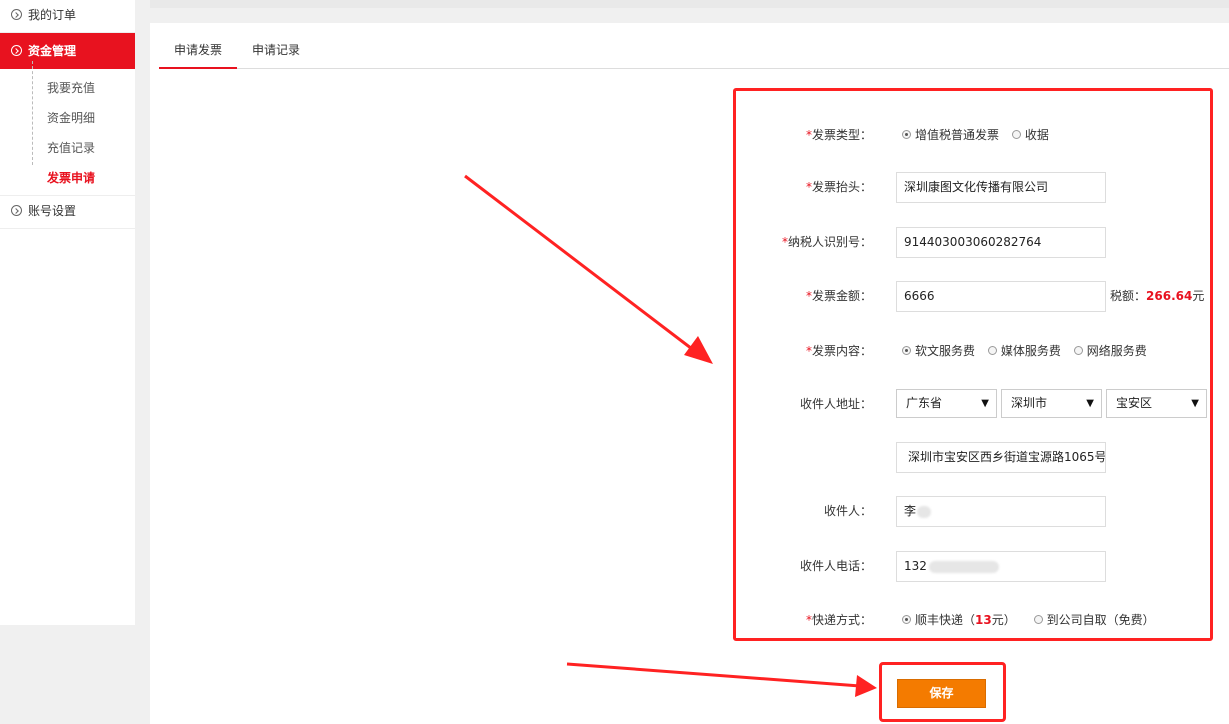  What do you see at coordinates (67, 118) in the screenshot?
I see `sidebar-subitem-fund-details: 资金明细` at bounding box center [67, 118].